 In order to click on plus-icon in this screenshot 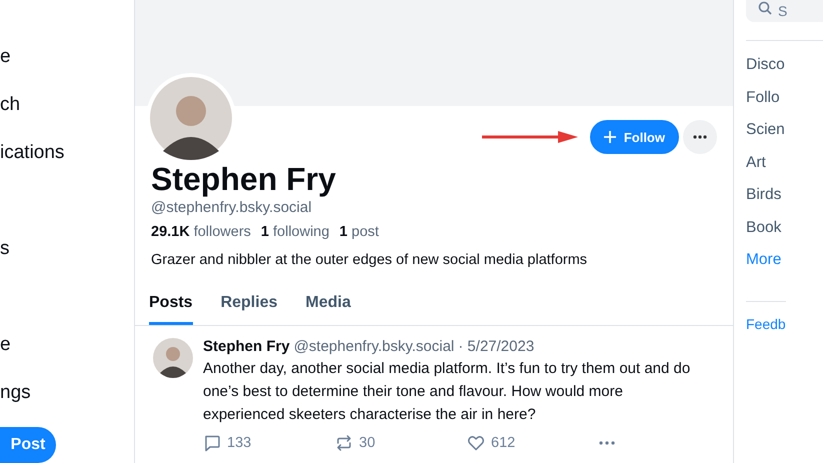, I will do `click(610, 137)`.